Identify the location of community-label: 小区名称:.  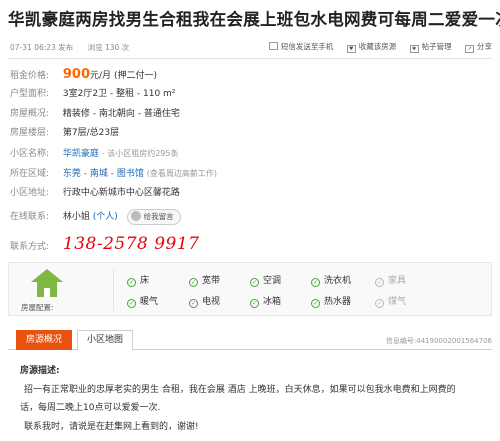
(30, 154).